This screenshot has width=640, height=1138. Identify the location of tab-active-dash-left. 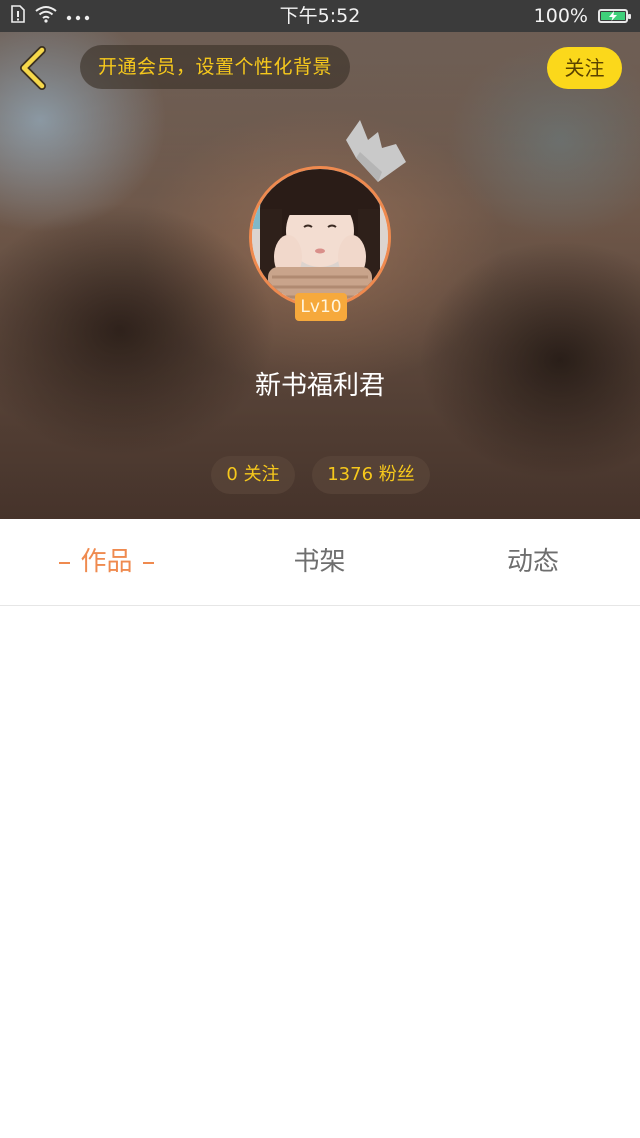
(65, 562).